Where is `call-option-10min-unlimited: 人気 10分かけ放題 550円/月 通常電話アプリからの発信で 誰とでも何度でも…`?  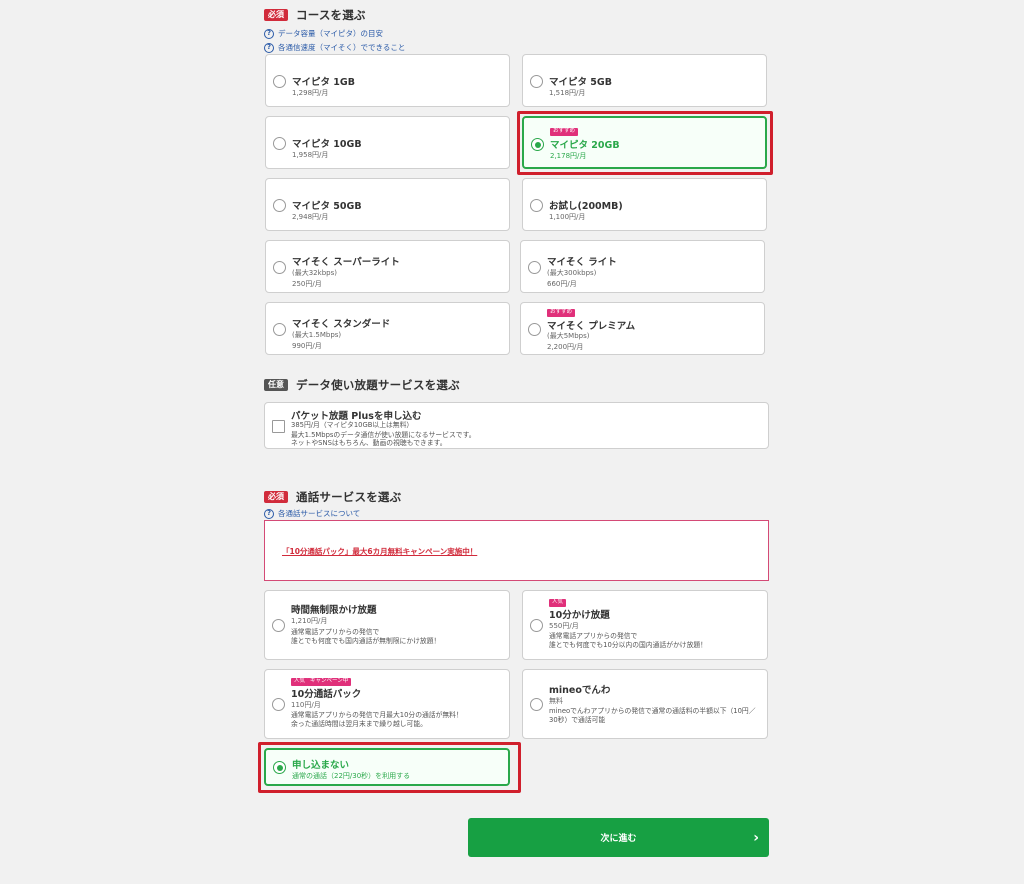
call-option-10min-unlimited: 人気 10分かけ放題 550円/月 通常電話アプリからの発信で 誰とでも何度でも… is located at coordinates (645, 625).